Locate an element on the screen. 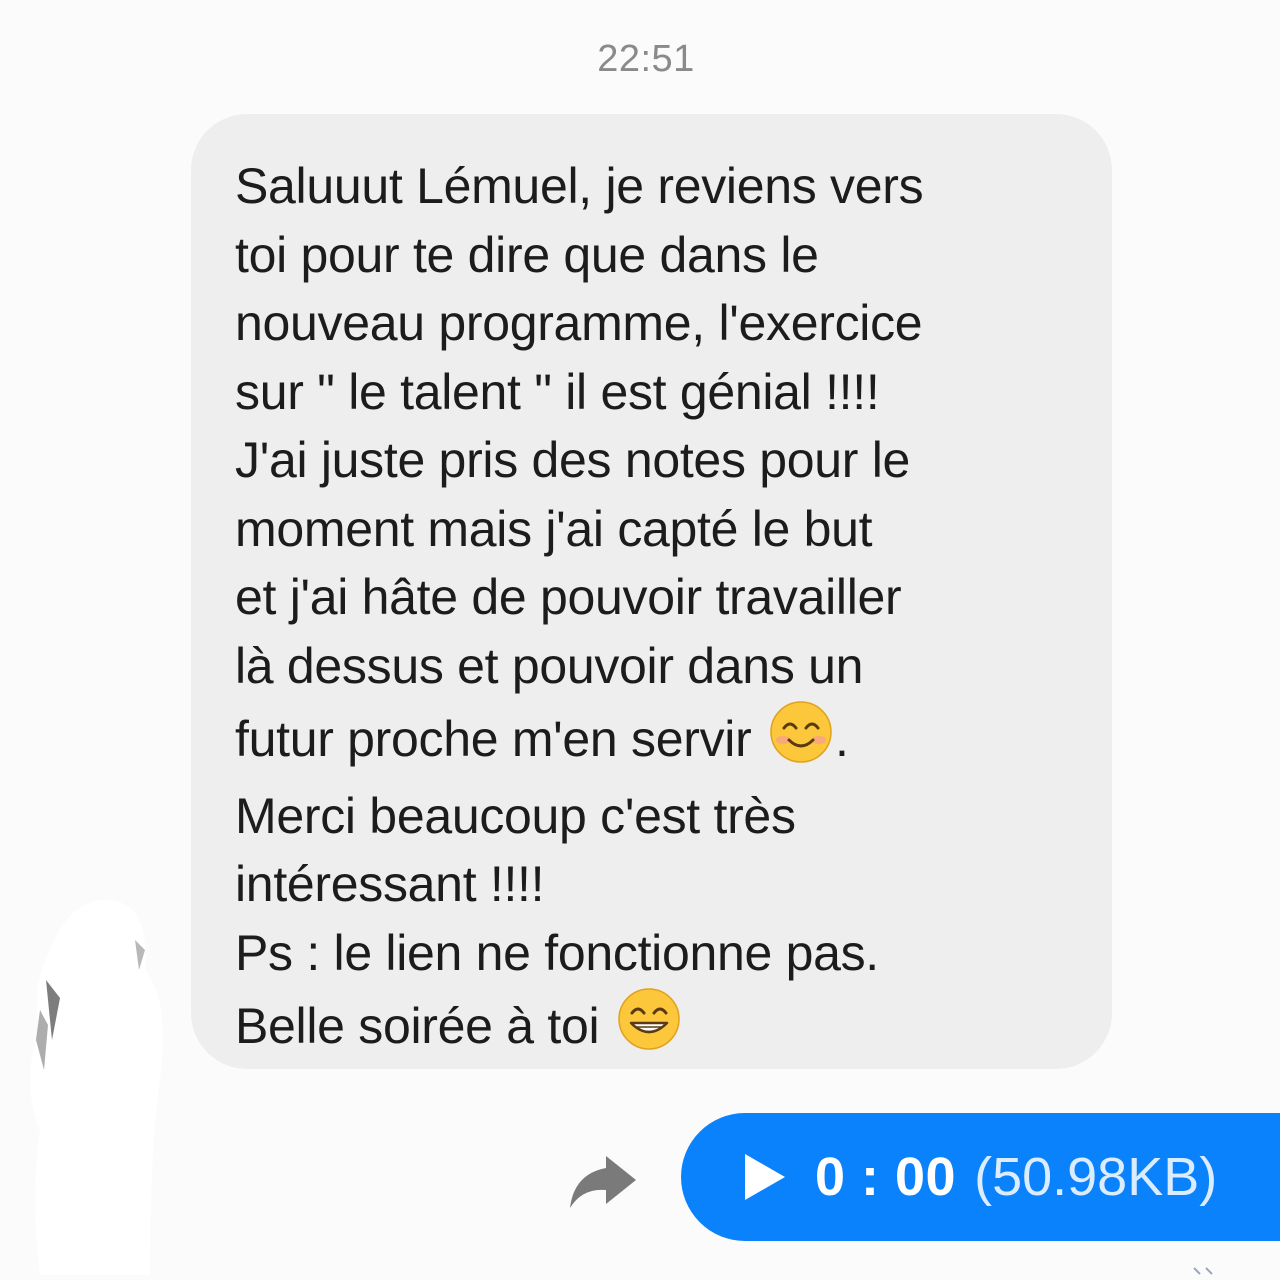 This screenshot has width=1280, height=1280. message-line: là dessus et pouvoir dans un is located at coordinates (549, 665).